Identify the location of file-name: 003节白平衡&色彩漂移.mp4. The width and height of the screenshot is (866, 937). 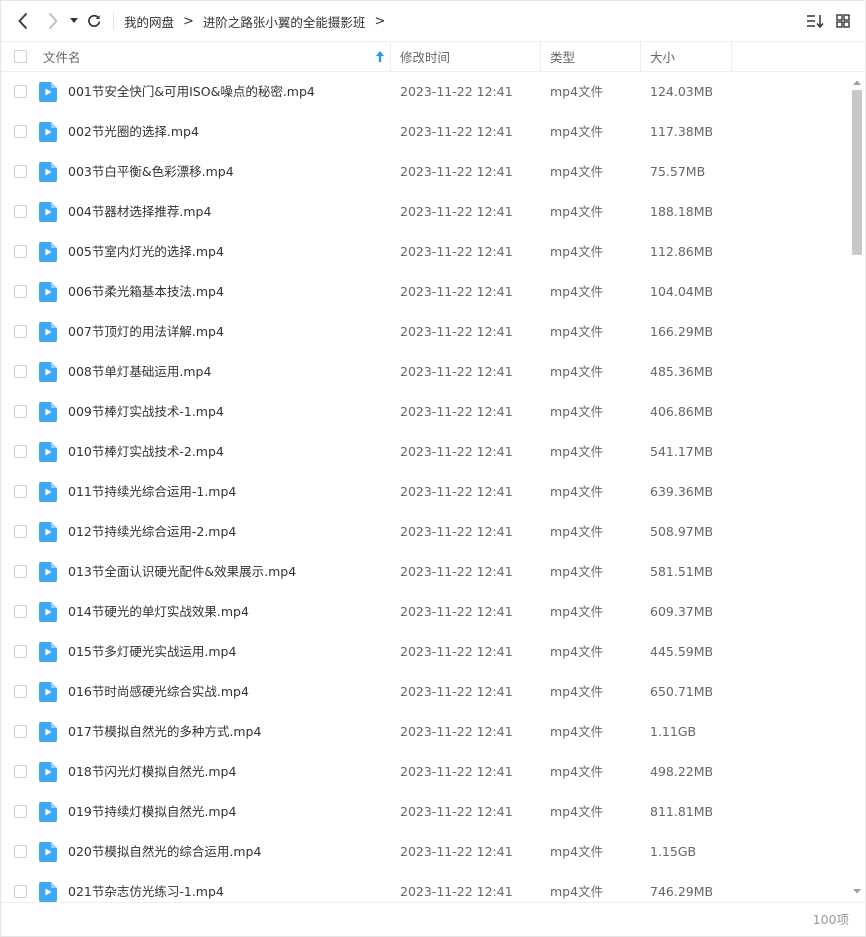
(151, 172).